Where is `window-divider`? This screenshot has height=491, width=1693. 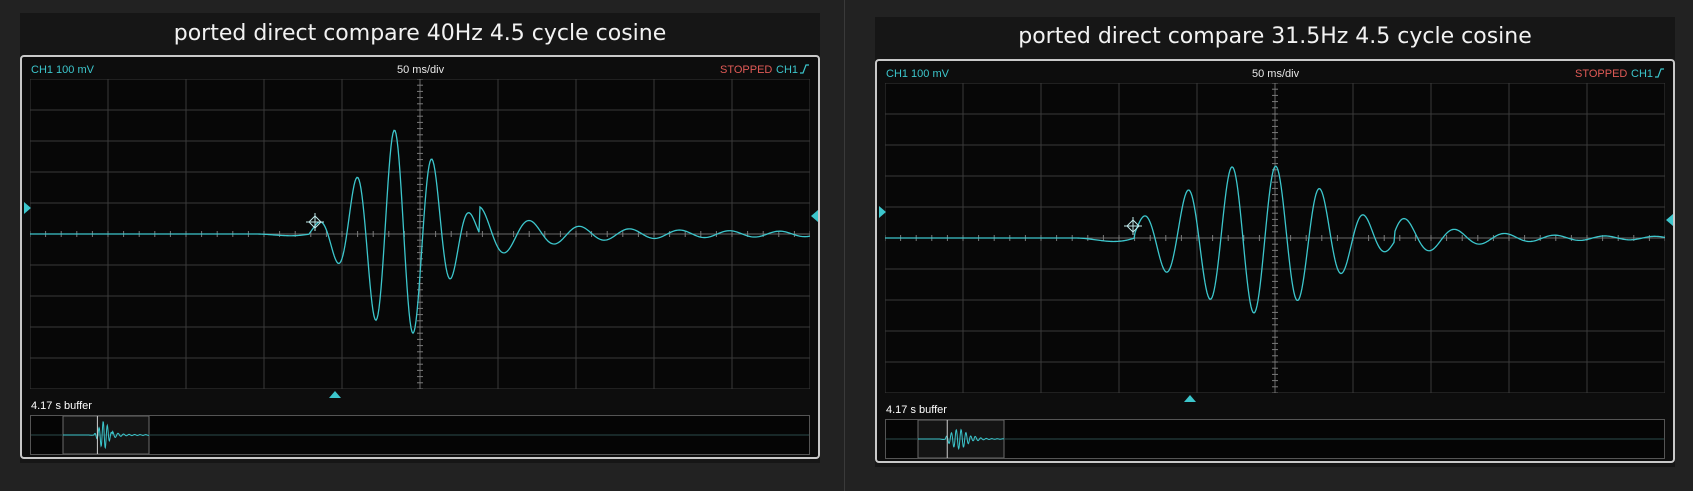 window-divider is located at coordinates (844, 245).